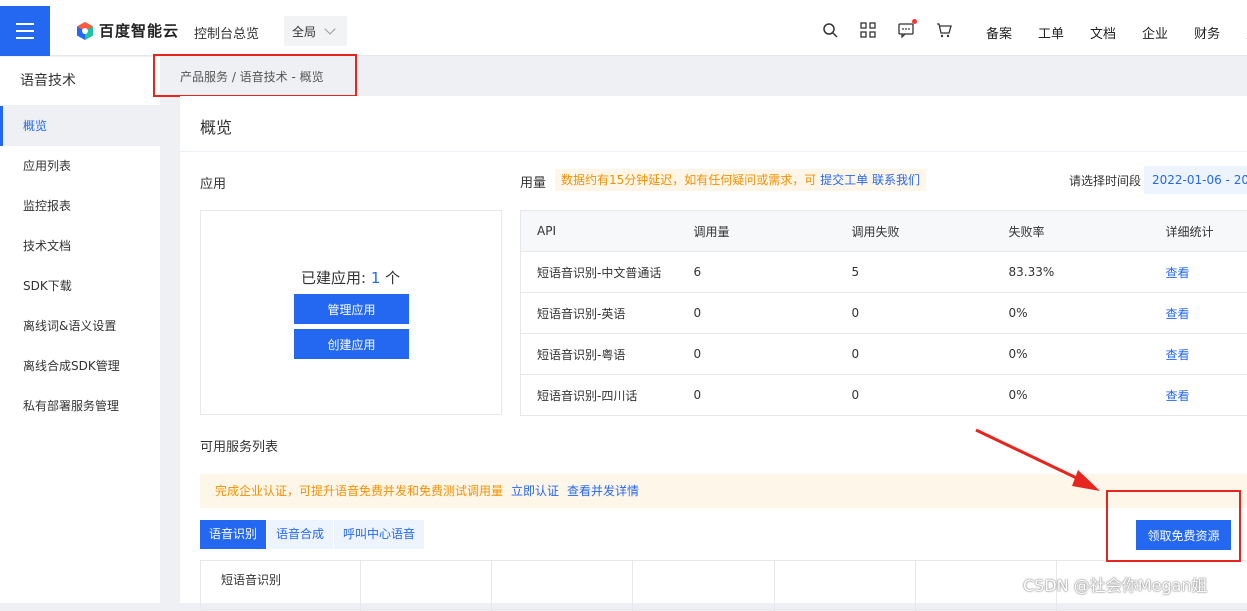 Image resolution: width=1247 pixels, height=611 pixels. I want to click on usage-label: 用量, so click(533, 181).